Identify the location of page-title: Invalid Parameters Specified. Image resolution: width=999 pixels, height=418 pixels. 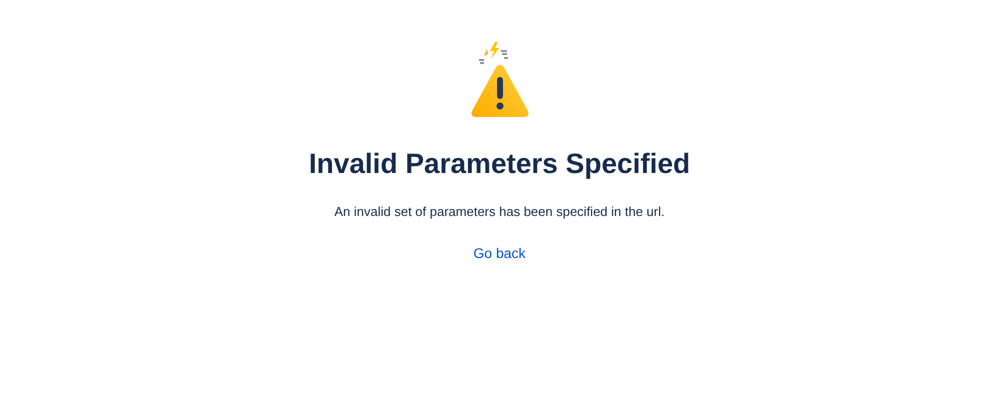
(499, 164).